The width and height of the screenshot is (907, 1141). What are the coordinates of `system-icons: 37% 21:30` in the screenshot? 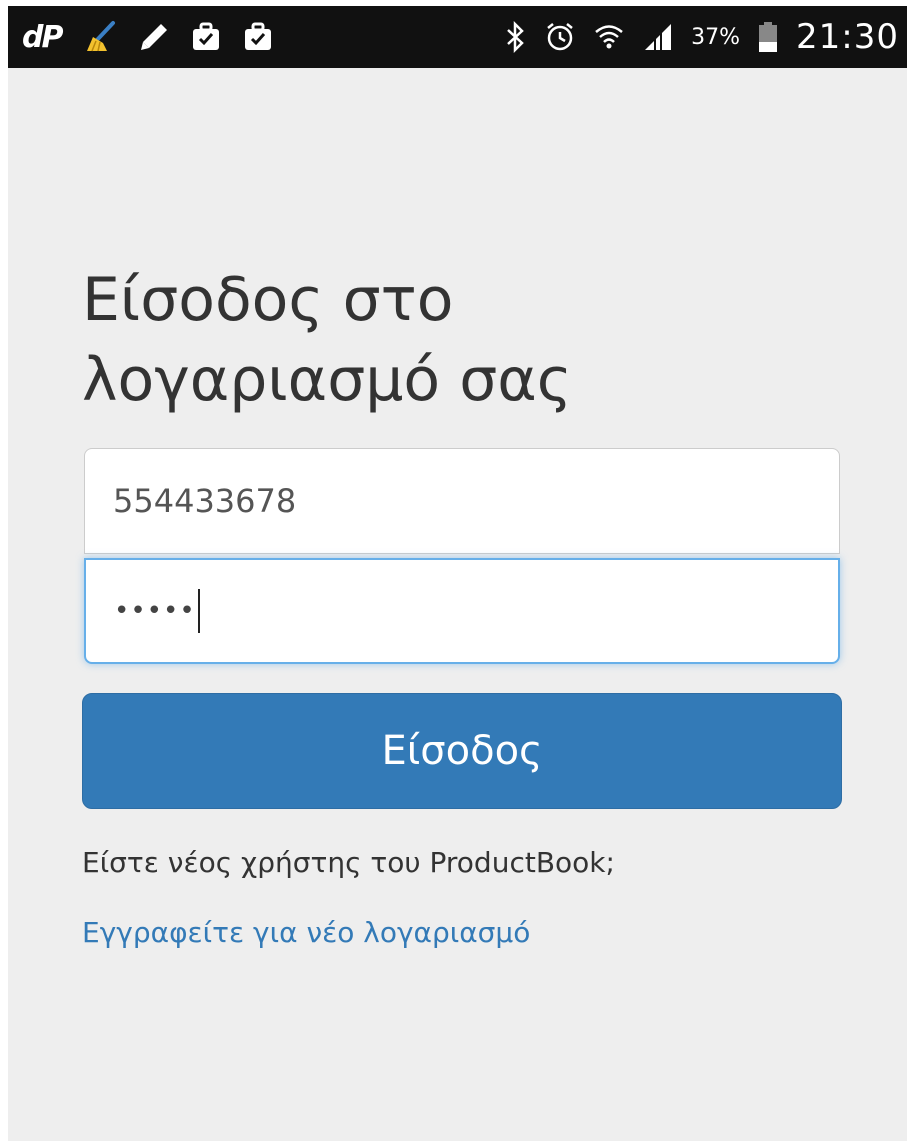 It's located at (702, 37).